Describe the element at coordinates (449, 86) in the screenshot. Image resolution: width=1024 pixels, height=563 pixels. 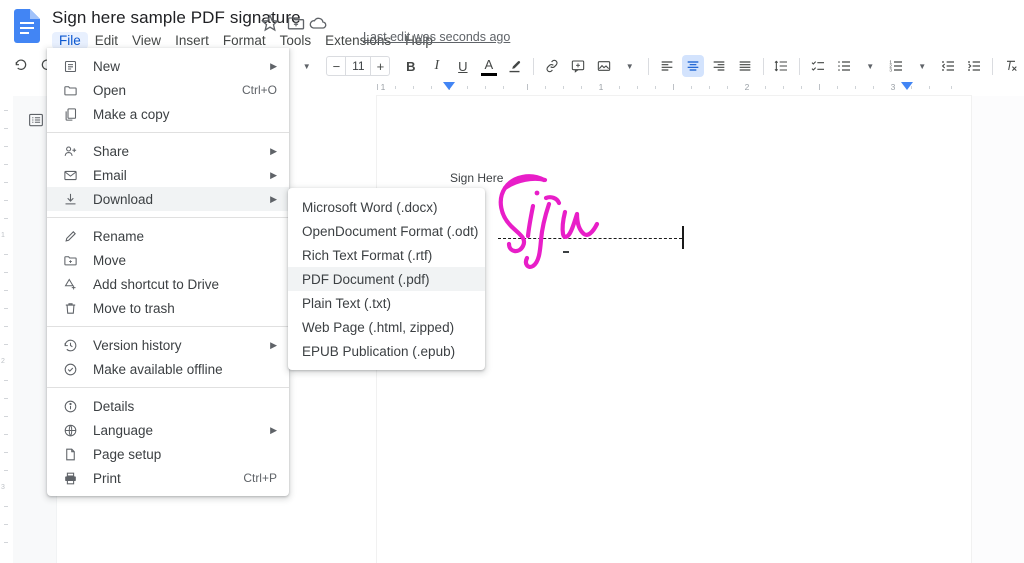
I see `left-indent-marker` at that location.